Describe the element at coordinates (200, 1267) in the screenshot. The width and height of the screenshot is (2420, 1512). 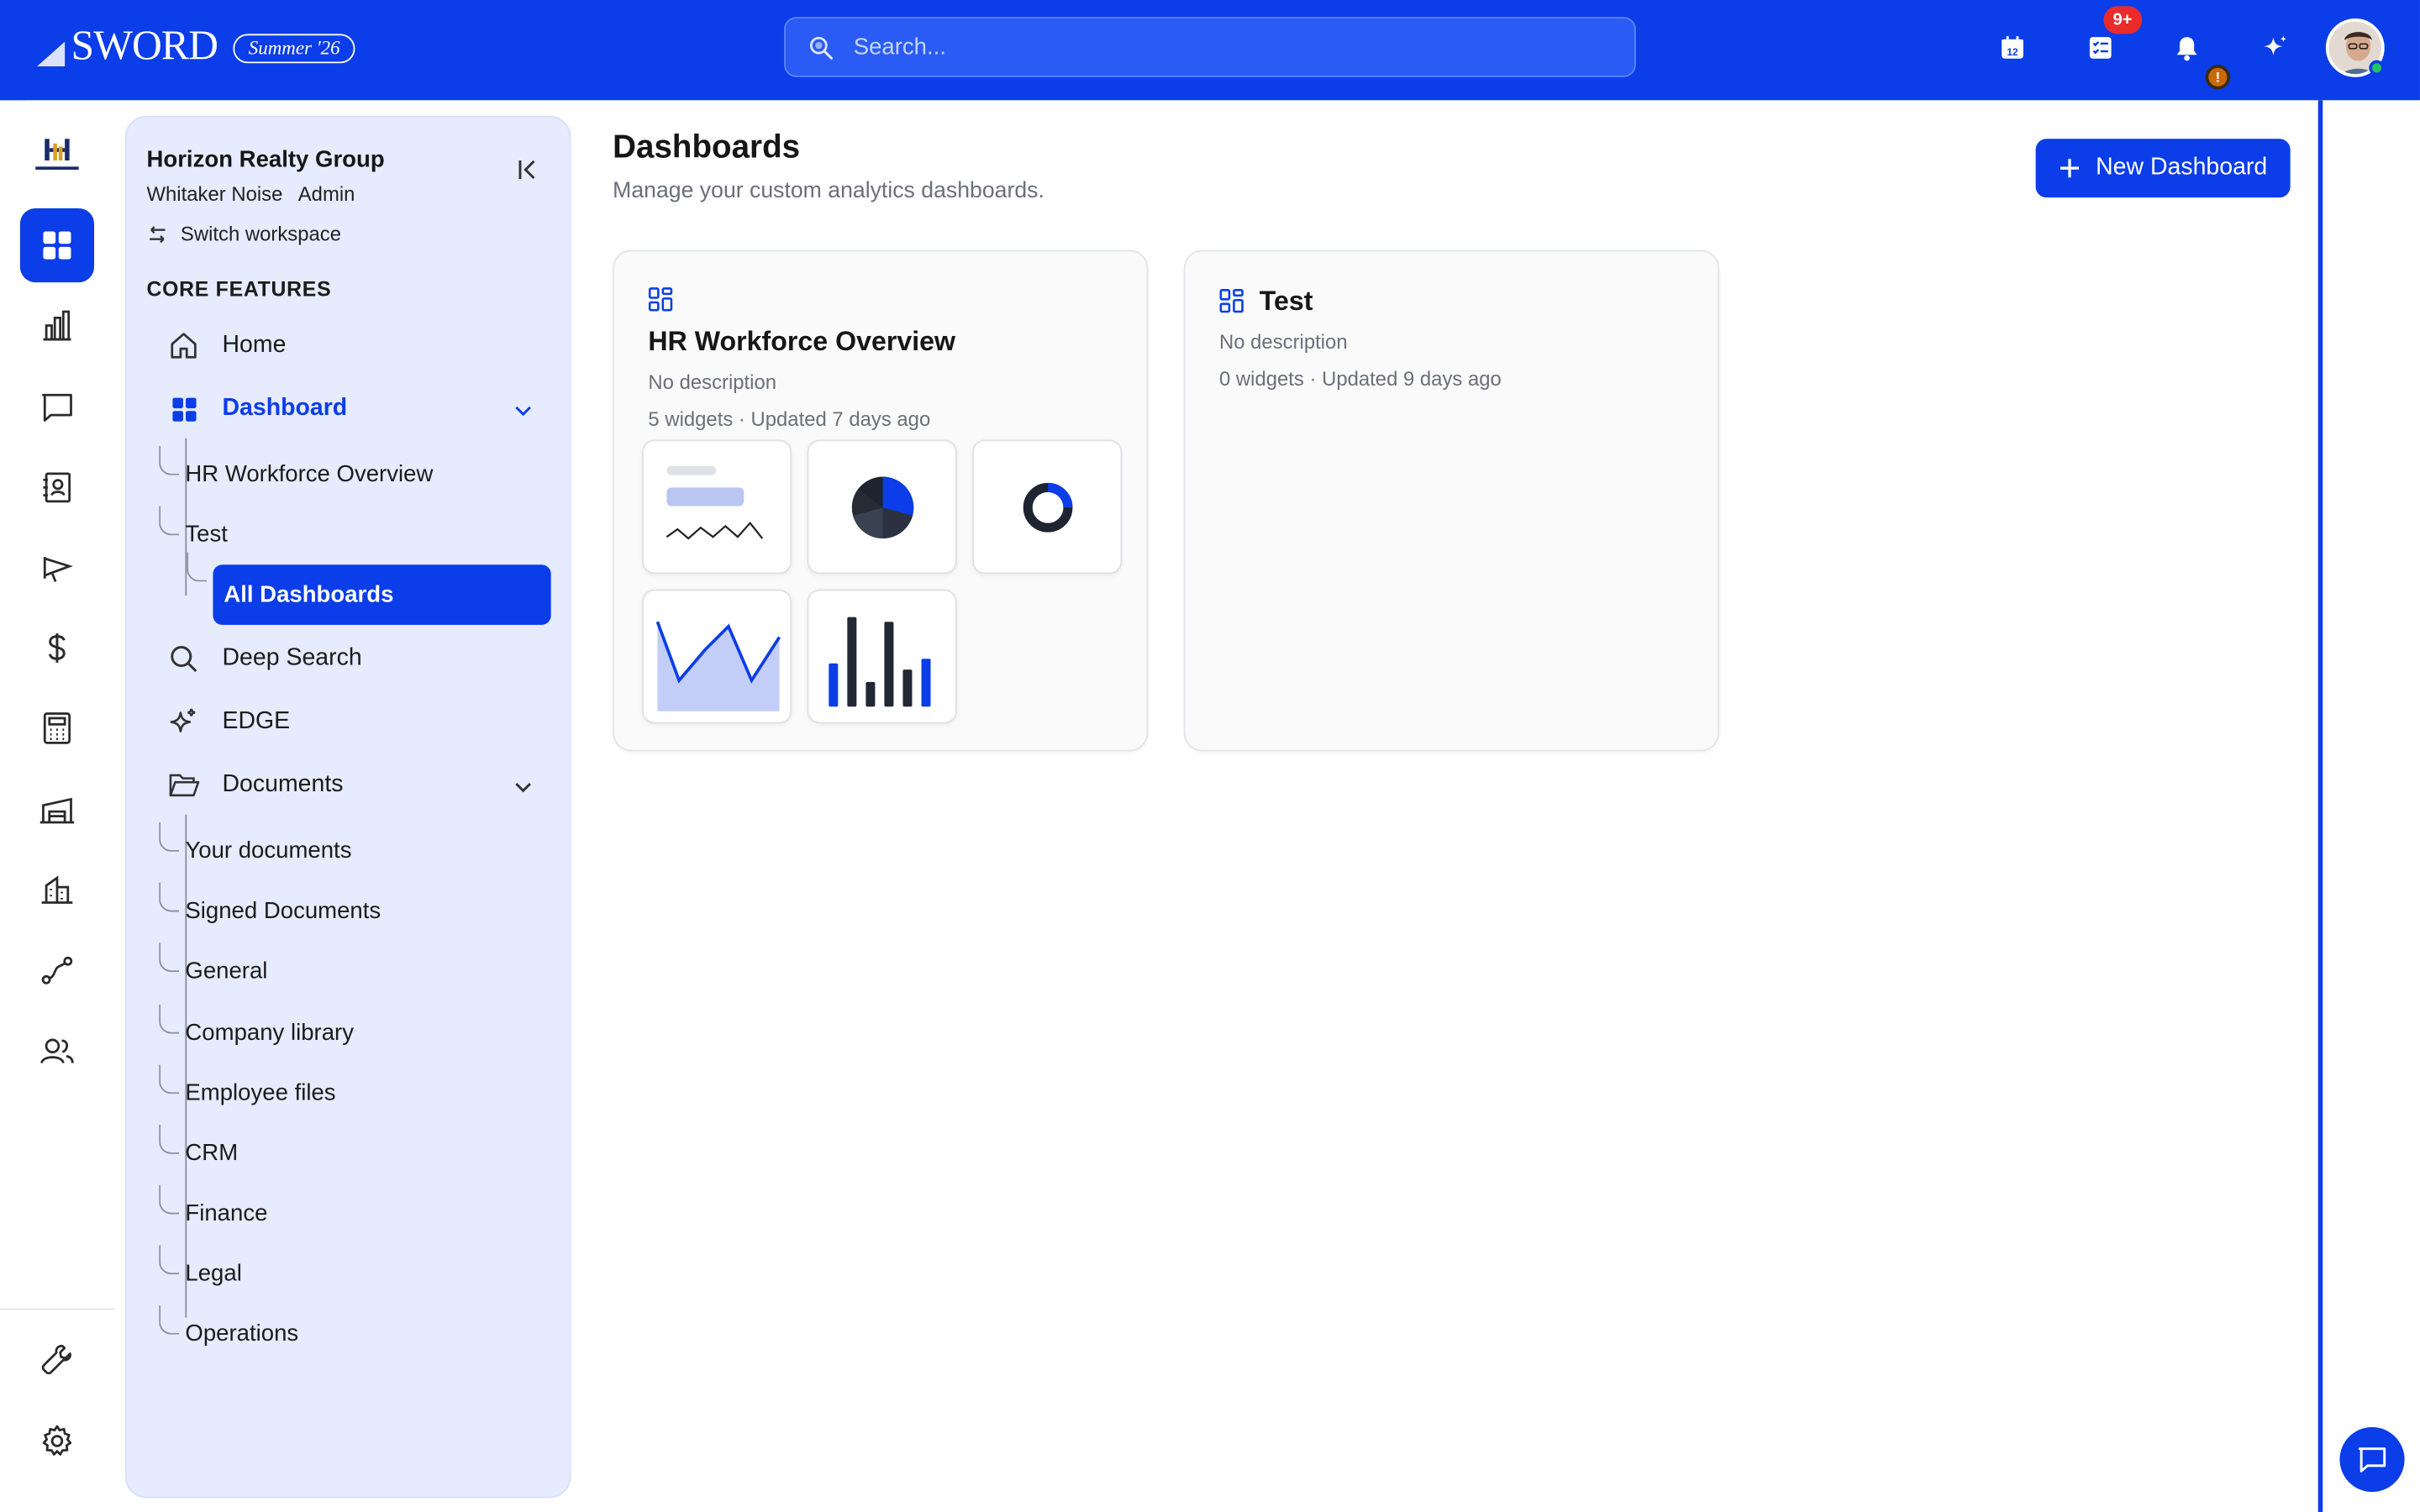
I see `nav-documents-child: Legal` at that location.